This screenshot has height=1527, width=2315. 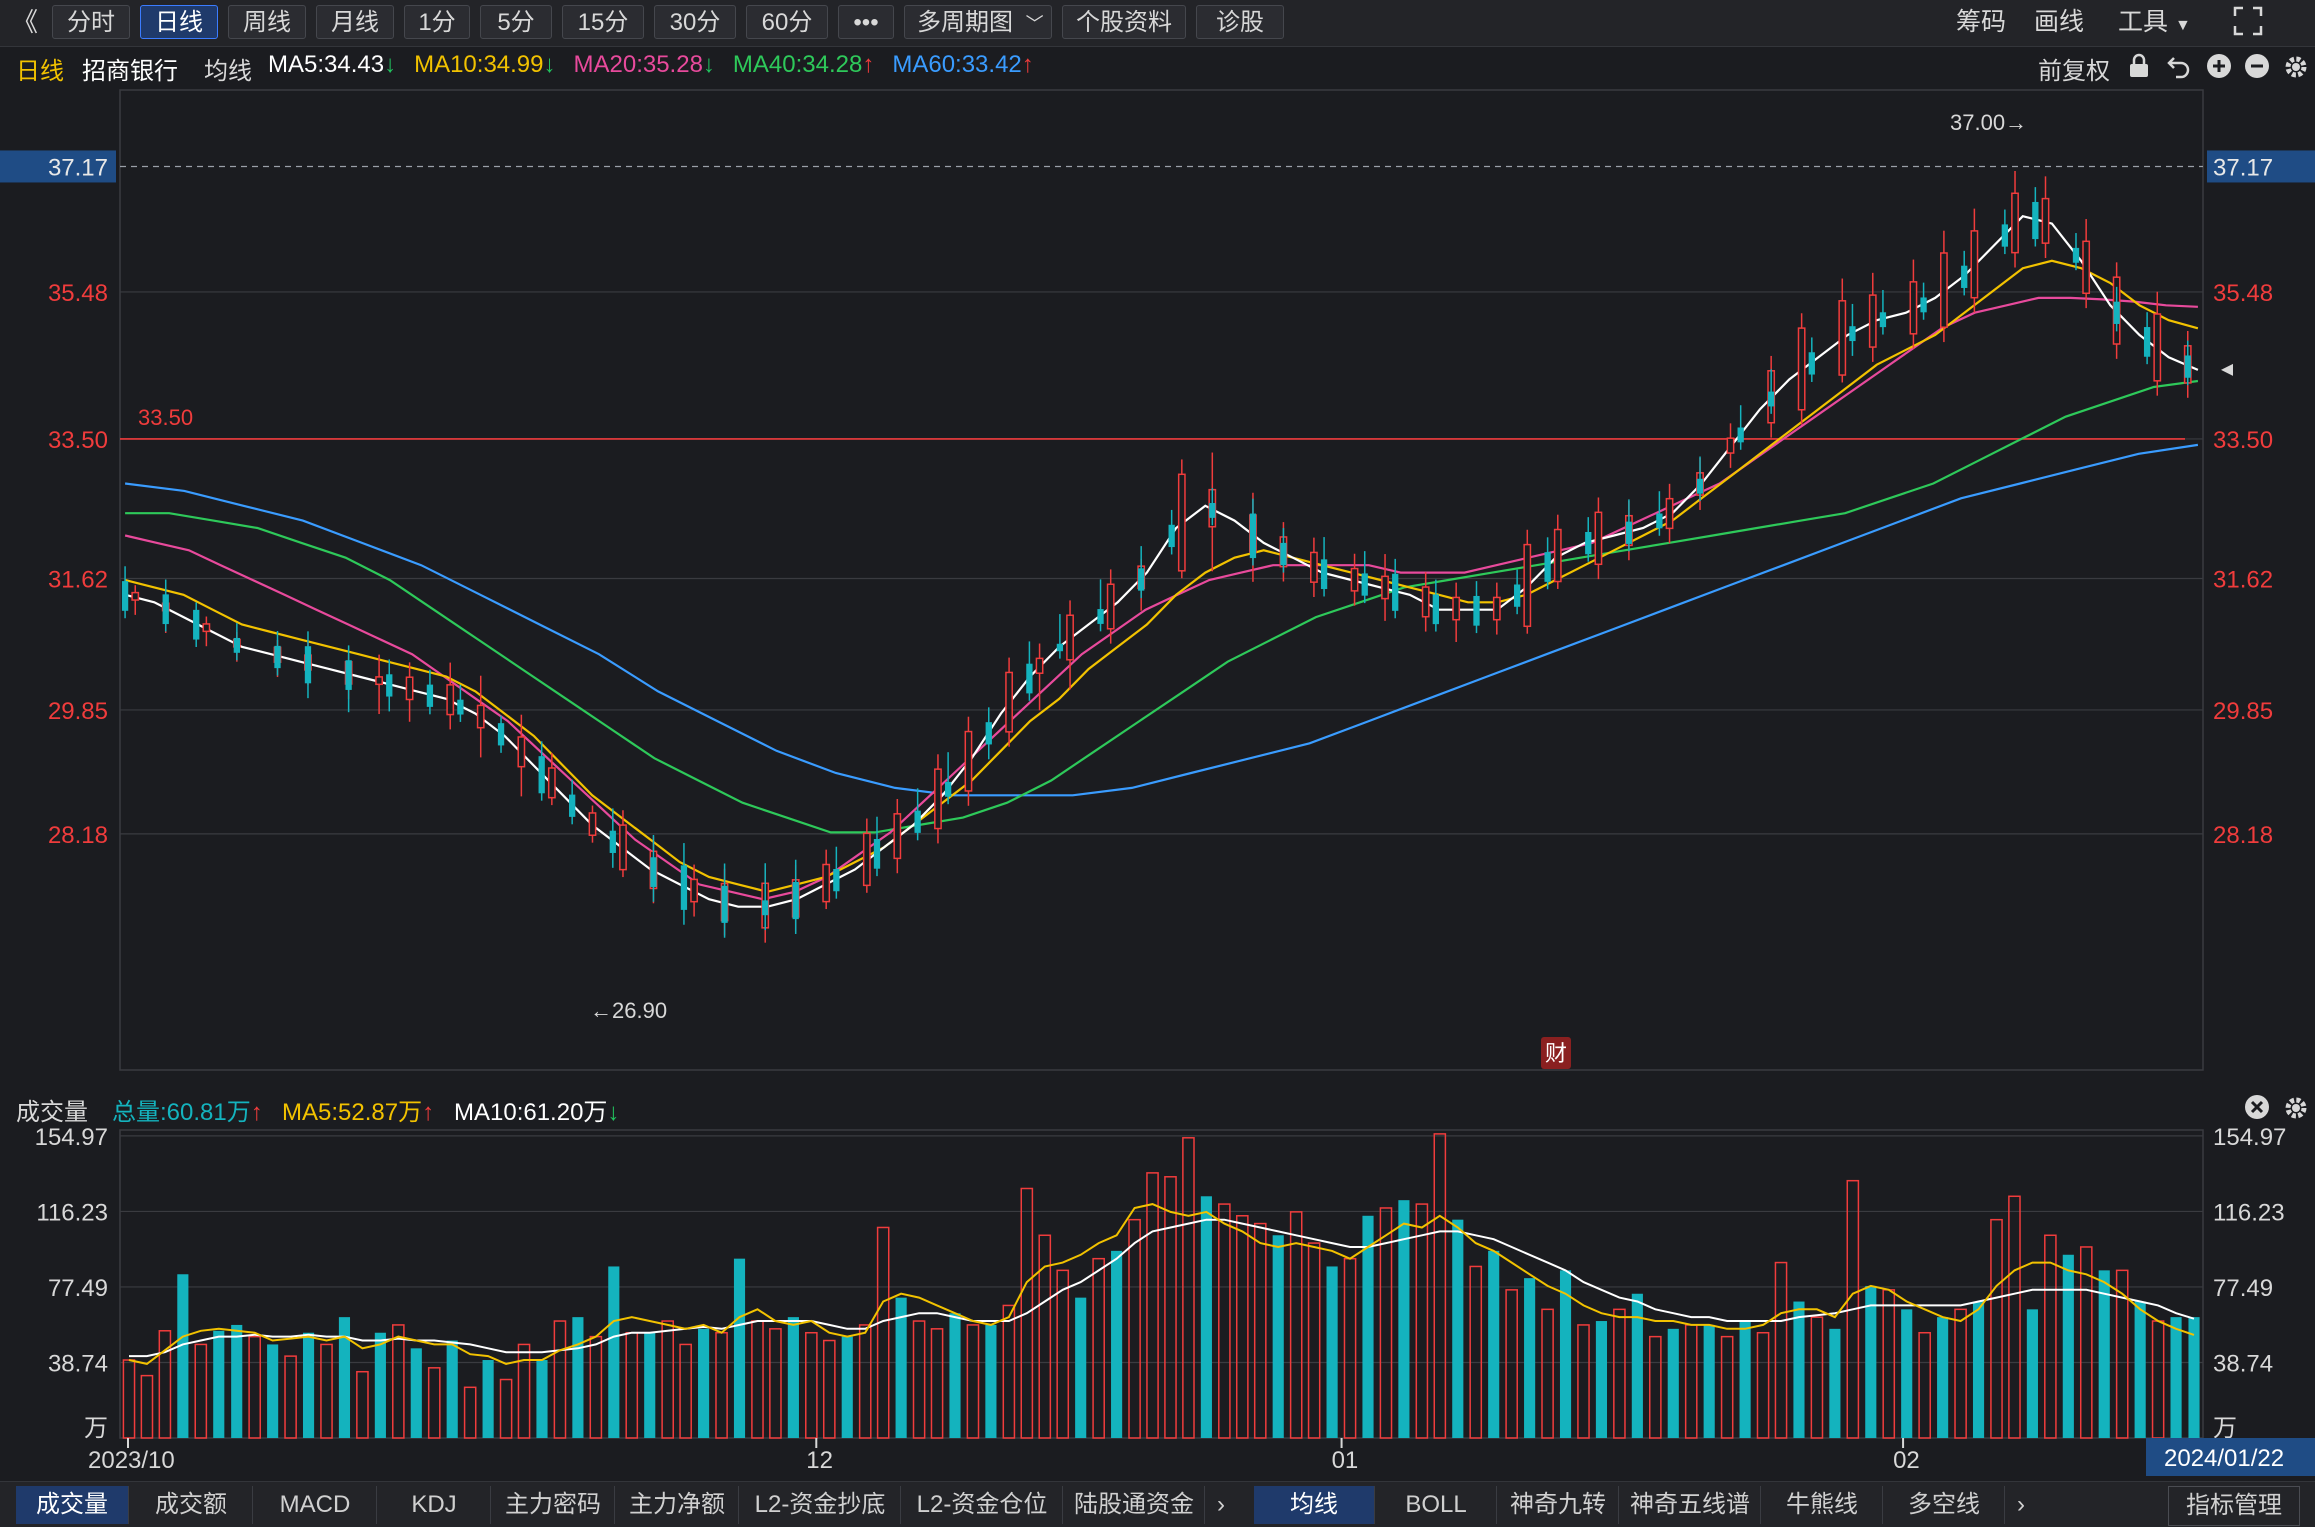 I want to click on zoom-out-icon, so click(x=2257, y=69).